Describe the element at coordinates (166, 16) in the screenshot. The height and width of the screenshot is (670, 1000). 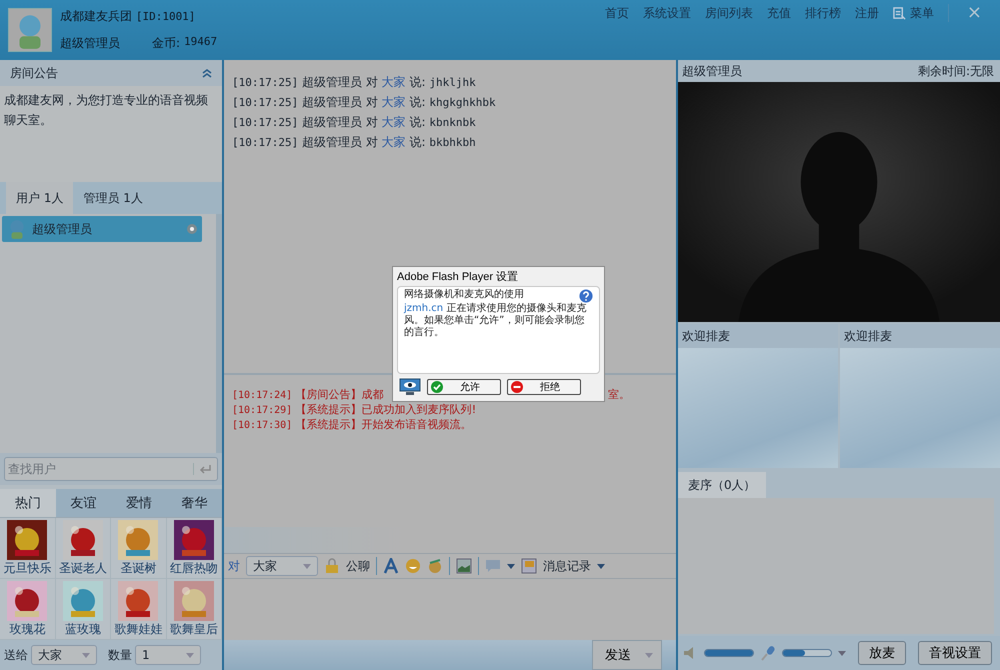
I see `room-id: [ID:1001]` at that location.